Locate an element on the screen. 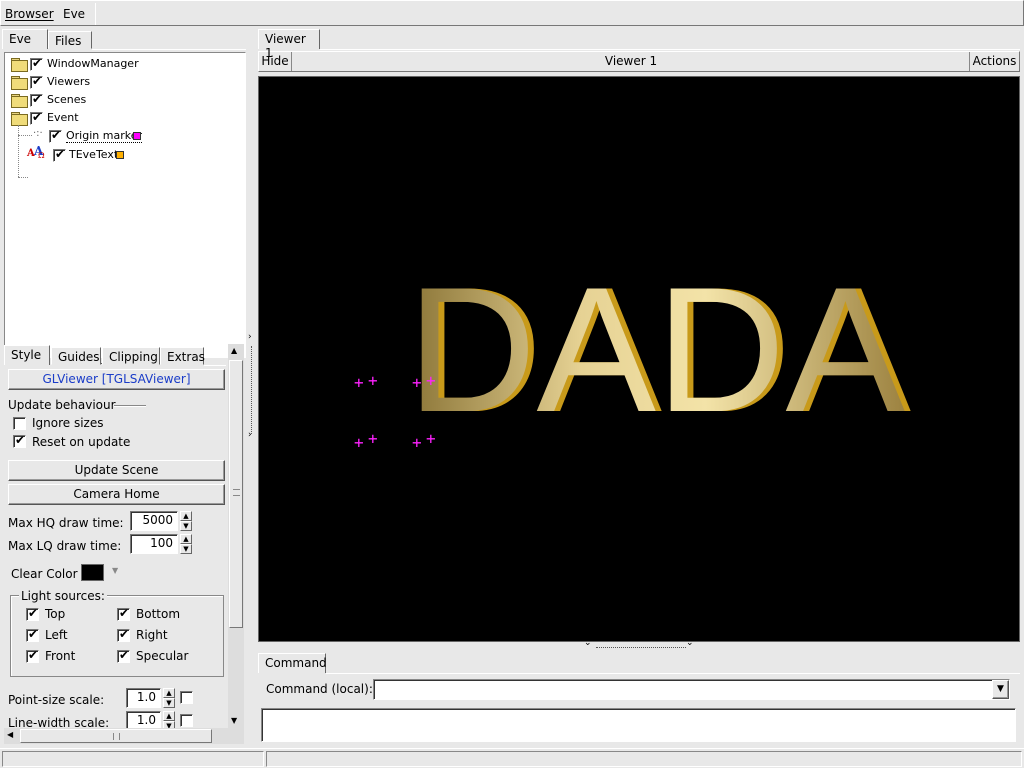 This screenshot has width=1024, height=768. light-left-checkbox is located at coordinates (32, 634).